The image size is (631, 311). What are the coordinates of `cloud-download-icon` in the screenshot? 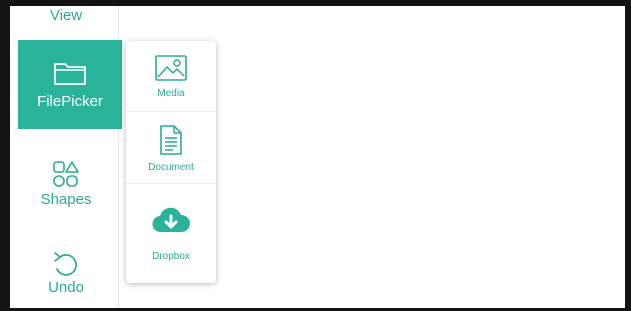 It's located at (171, 222).